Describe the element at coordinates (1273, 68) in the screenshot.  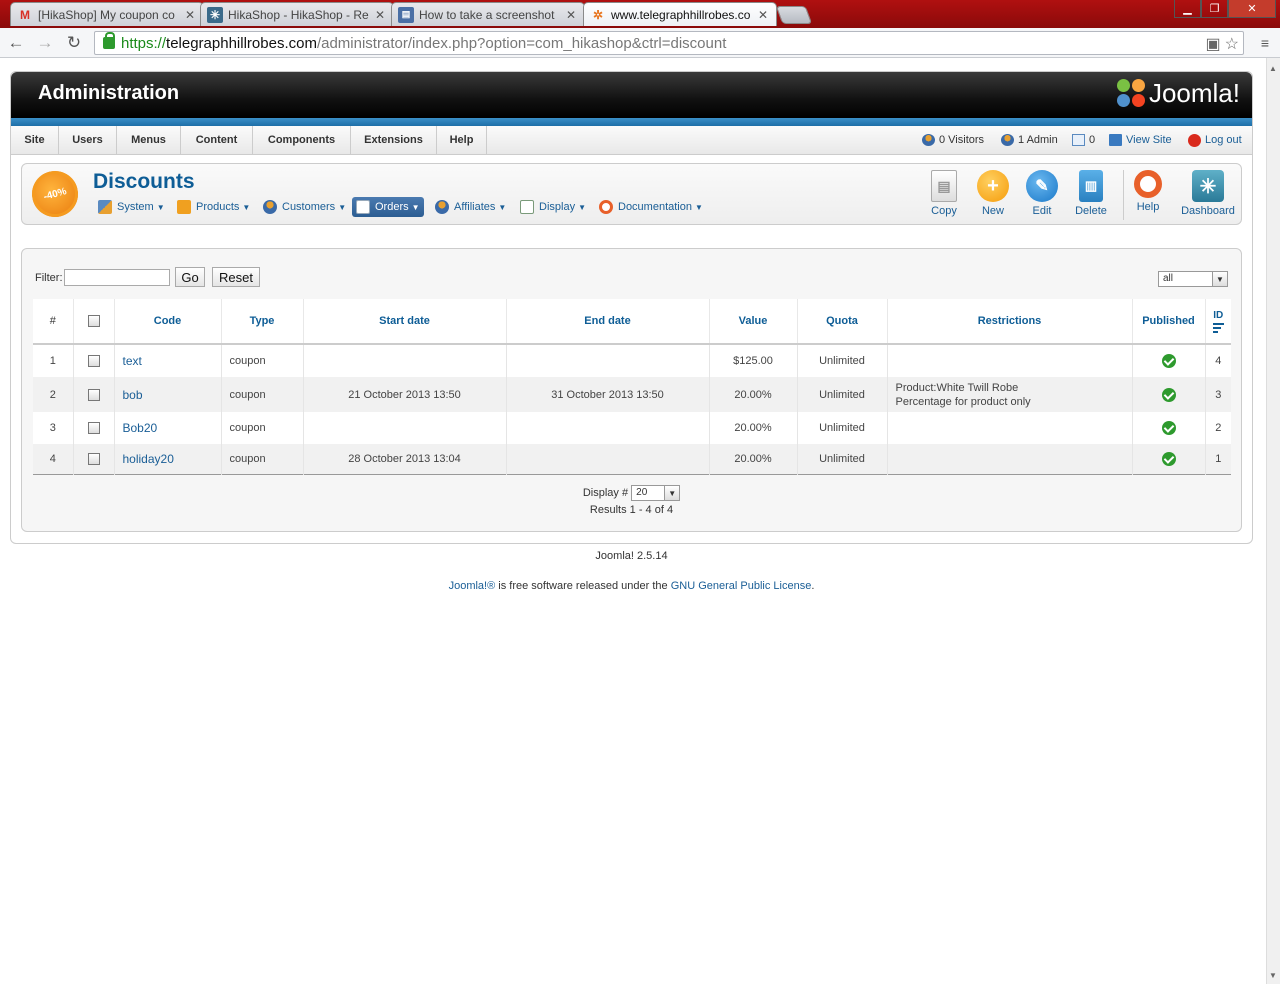
I see `scroll-up-icon: ▲` at that location.